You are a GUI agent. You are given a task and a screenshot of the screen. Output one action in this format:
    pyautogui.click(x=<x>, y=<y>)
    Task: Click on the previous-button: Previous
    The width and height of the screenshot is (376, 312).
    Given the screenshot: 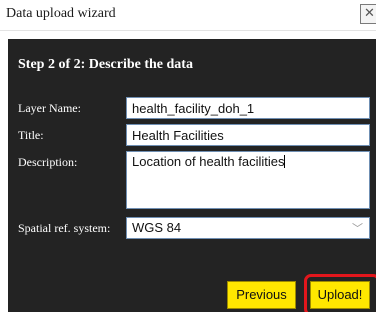 What is the action you would take?
    pyautogui.click(x=261, y=295)
    